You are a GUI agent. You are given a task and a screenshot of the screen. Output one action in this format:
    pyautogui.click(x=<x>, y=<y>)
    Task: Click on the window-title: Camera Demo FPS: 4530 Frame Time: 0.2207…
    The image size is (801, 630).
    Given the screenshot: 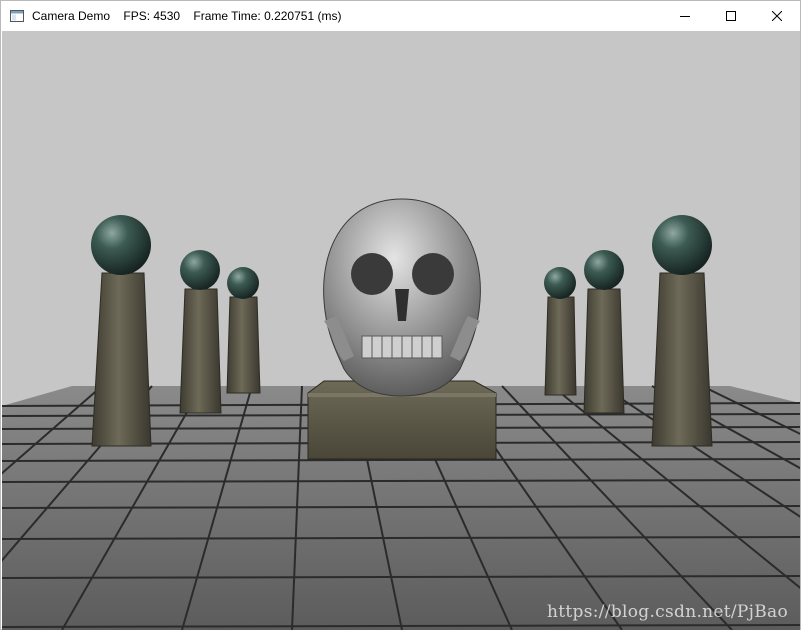 What is the action you would take?
    pyautogui.click(x=187, y=16)
    